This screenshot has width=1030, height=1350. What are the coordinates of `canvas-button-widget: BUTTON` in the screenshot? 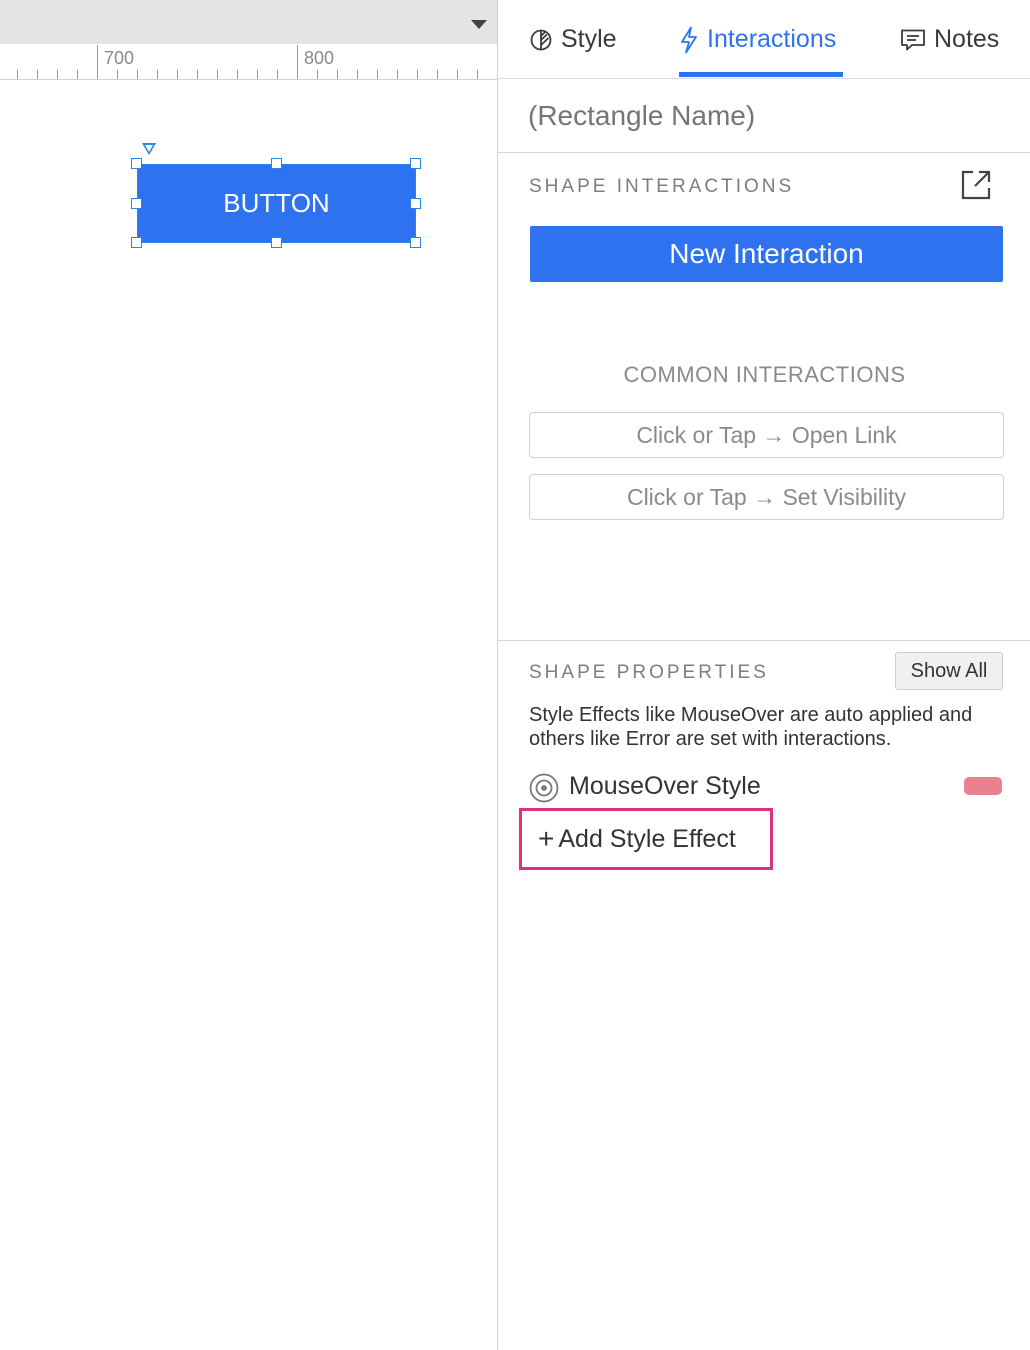 It's located at (276, 203).